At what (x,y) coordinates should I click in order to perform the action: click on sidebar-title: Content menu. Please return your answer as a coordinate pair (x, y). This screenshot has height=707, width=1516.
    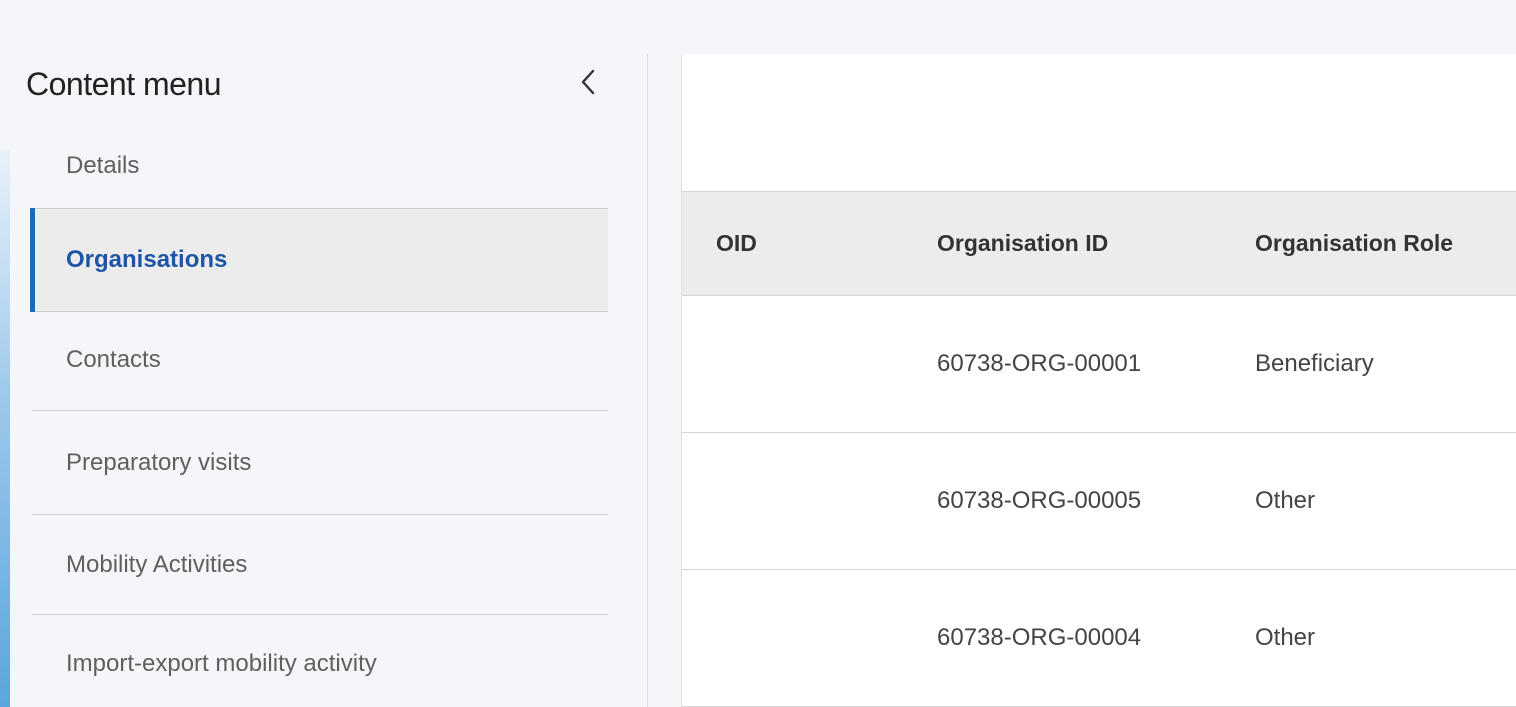
    Looking at the image, I should click on (124, 84).